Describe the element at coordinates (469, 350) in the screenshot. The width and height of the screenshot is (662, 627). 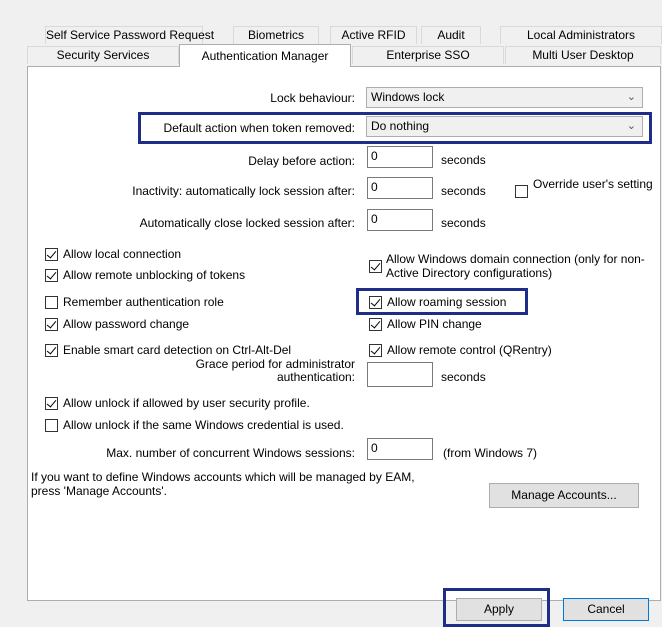
I see `remote-control-label: Allow remote control (QRentry)` at that location.